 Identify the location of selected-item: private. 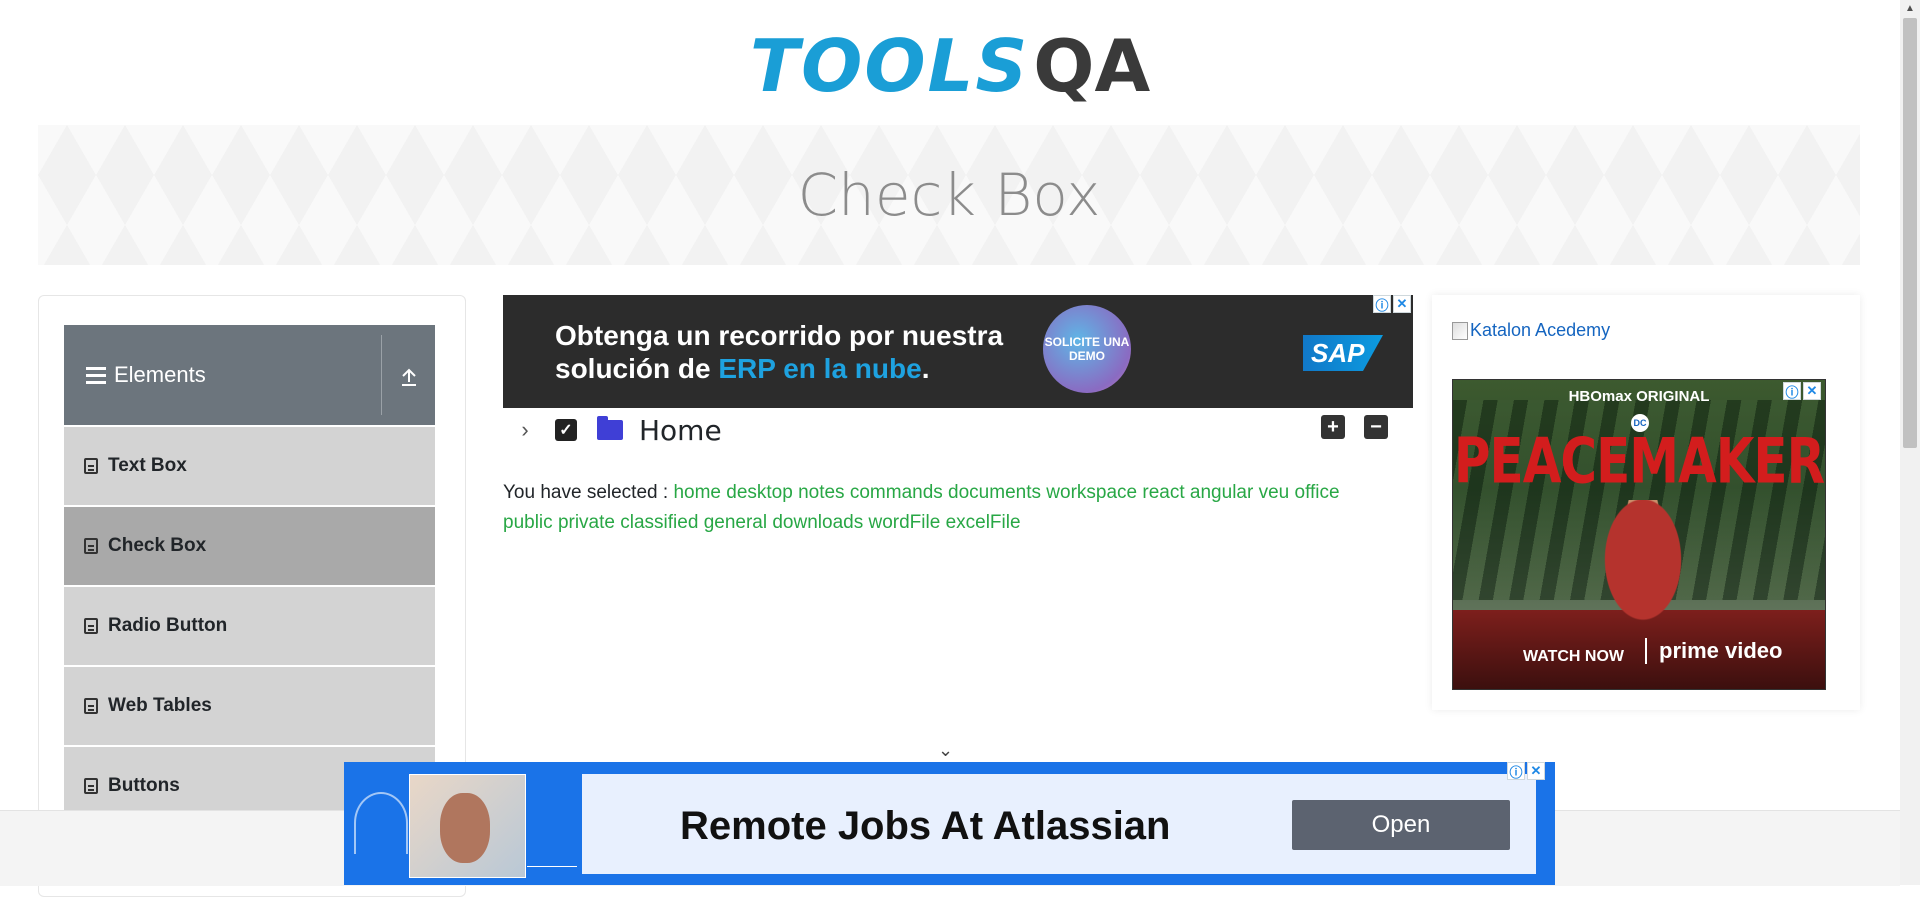
(586, 522).